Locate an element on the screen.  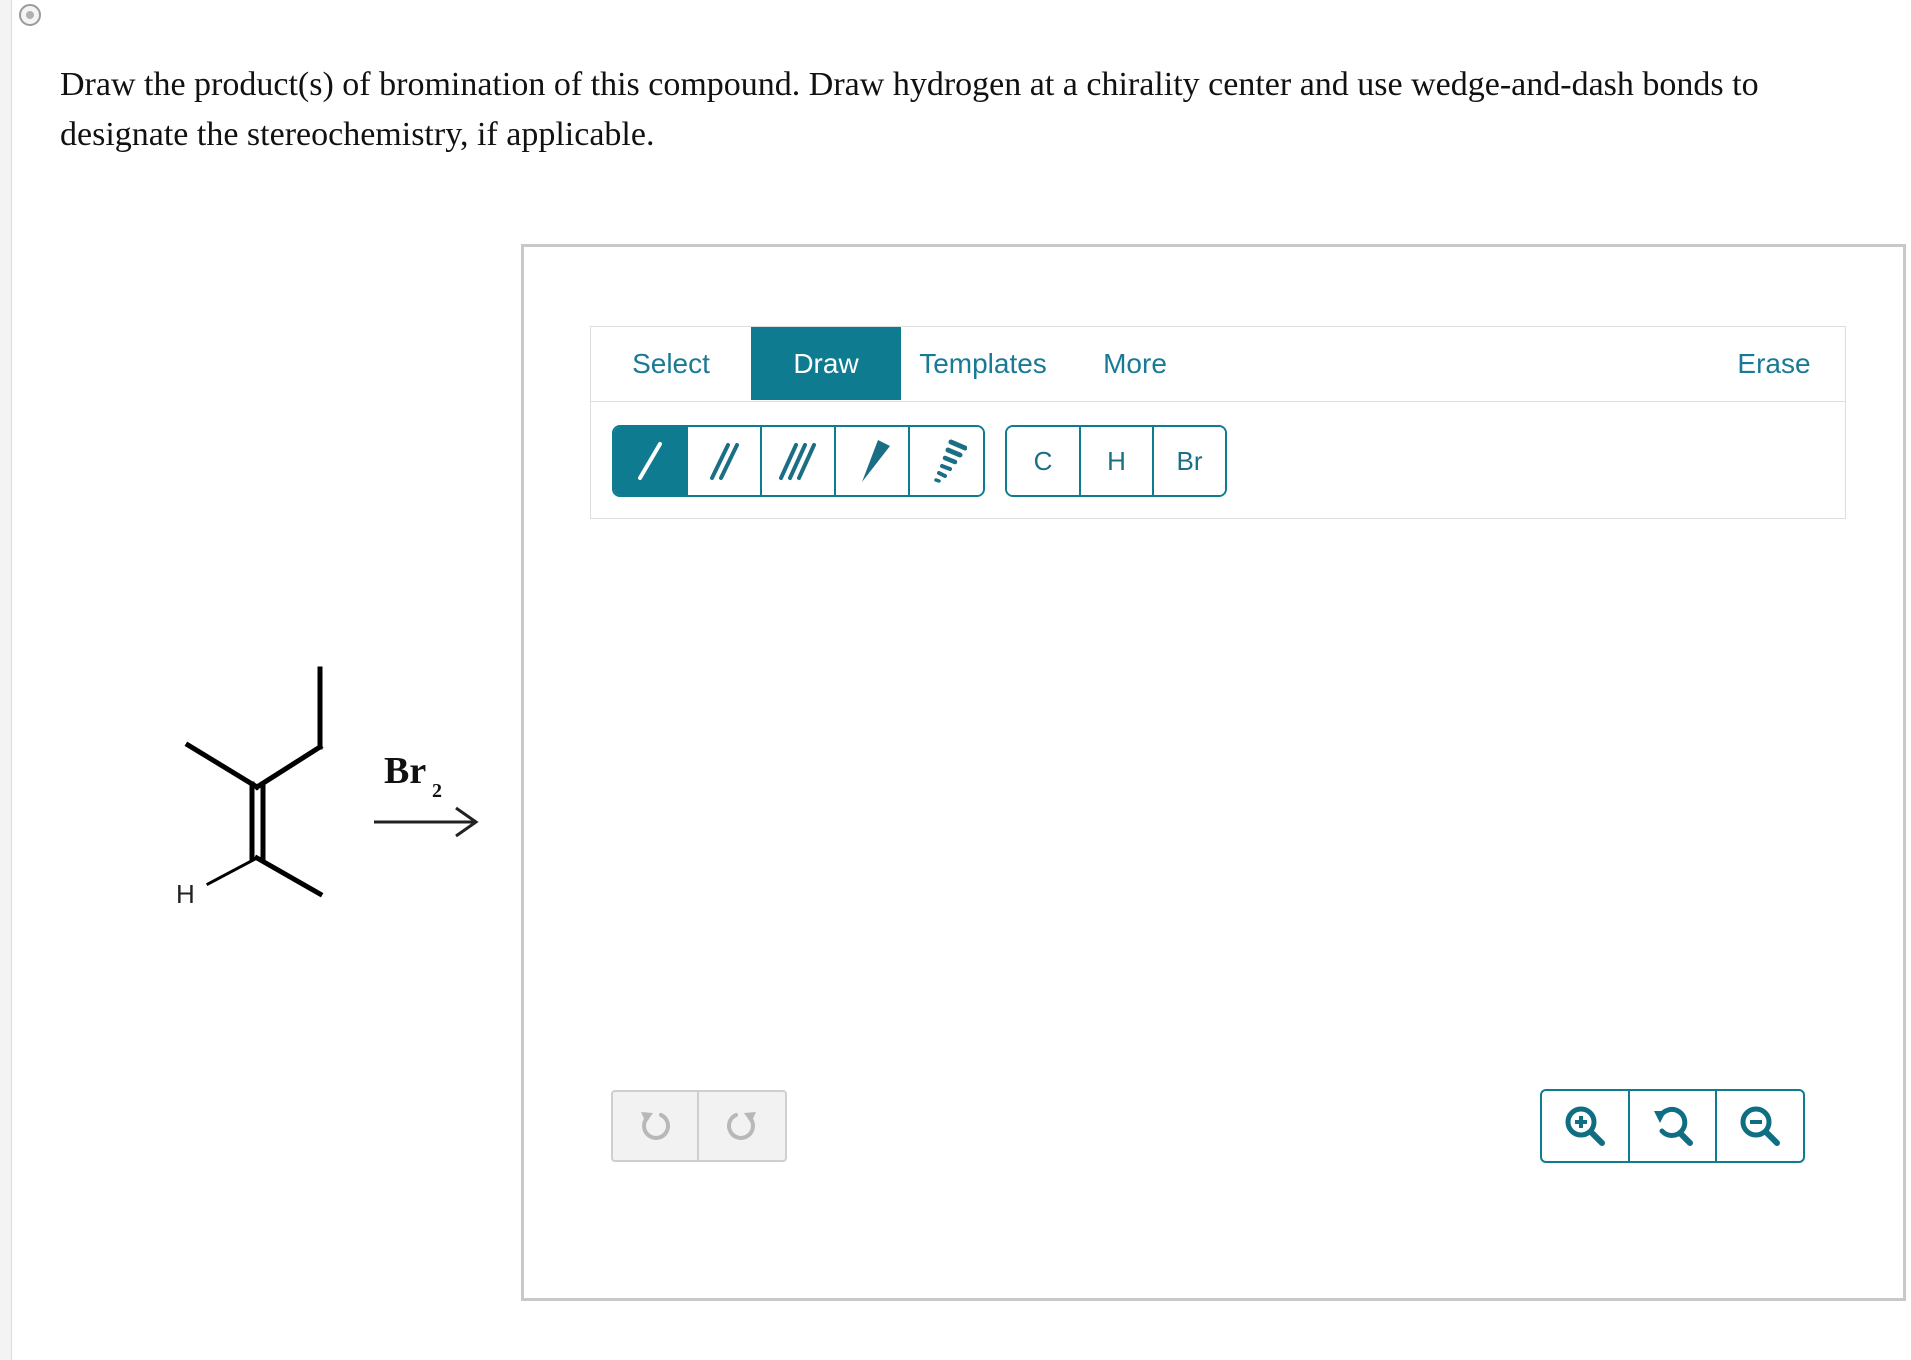
bond-tools is located at coordinates (798, 461).